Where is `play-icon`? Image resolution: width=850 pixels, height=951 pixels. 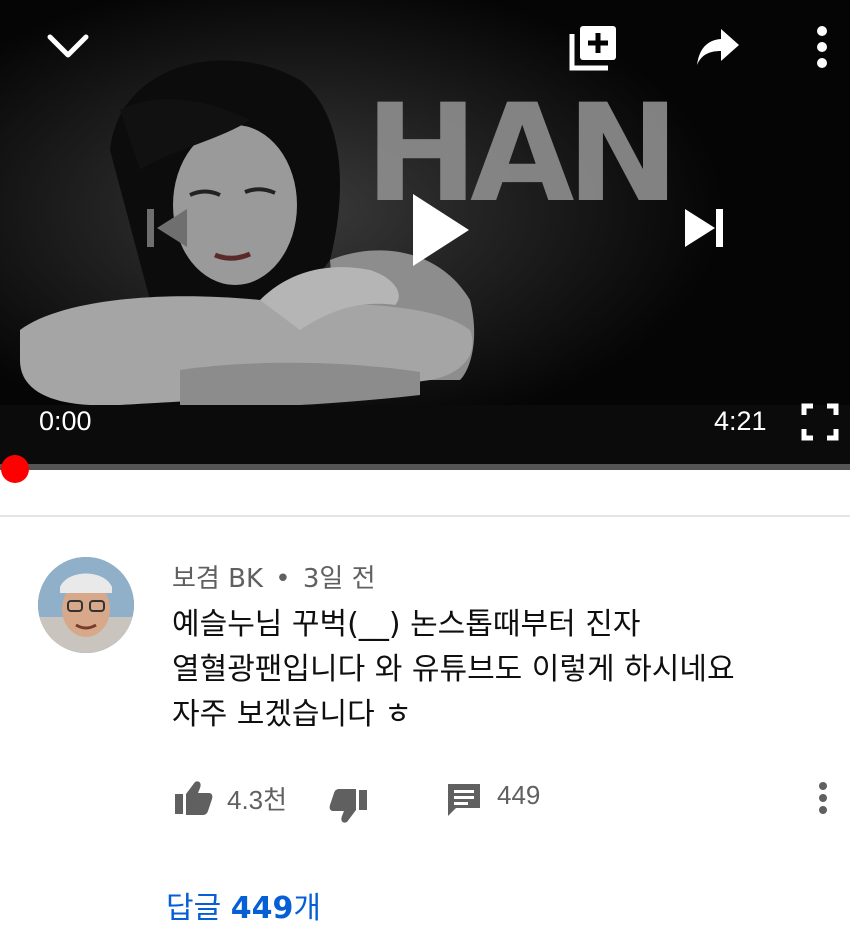
play-icon is located at coordinates (441, 230).